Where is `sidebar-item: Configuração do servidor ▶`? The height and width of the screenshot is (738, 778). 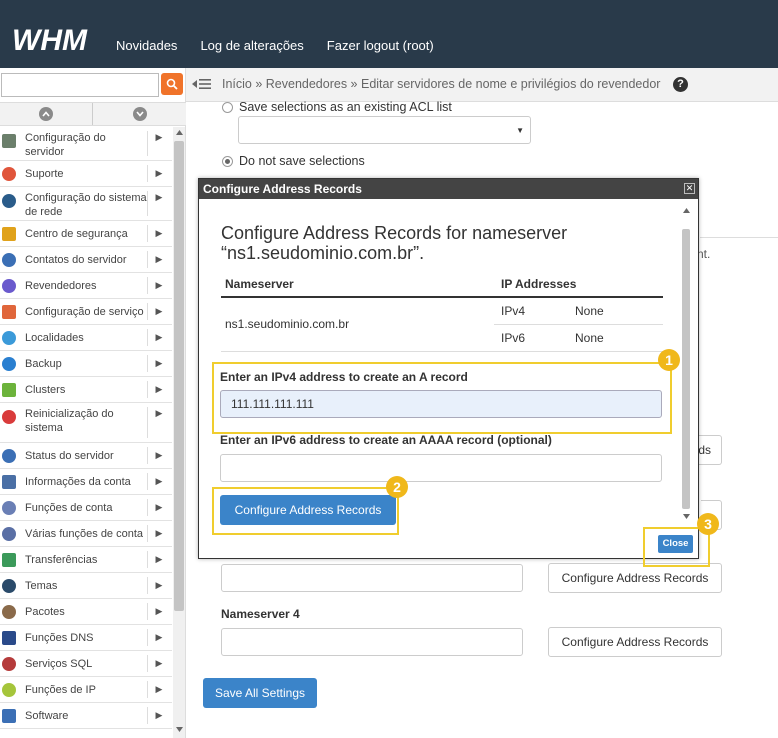
sidebar-item: Configuração do servidor ▶ is located at coordinates (86, 144).